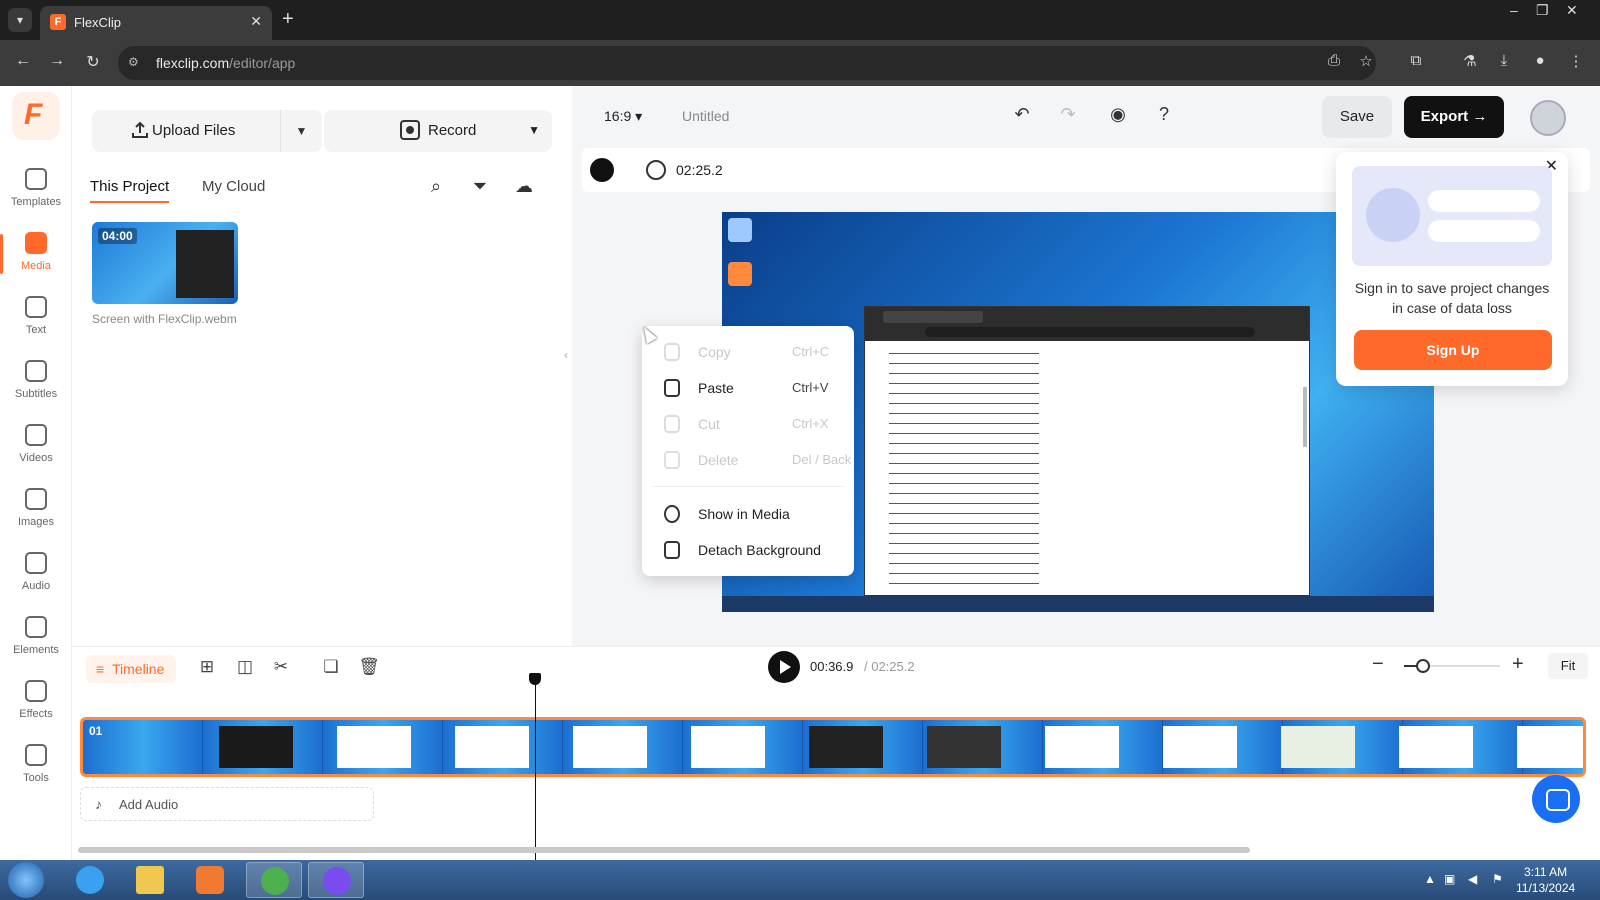  What do you see at coordinates (20, 20) in the screenshot?
I see `tab-search-button: ▾` at bounding box center [20, 20].